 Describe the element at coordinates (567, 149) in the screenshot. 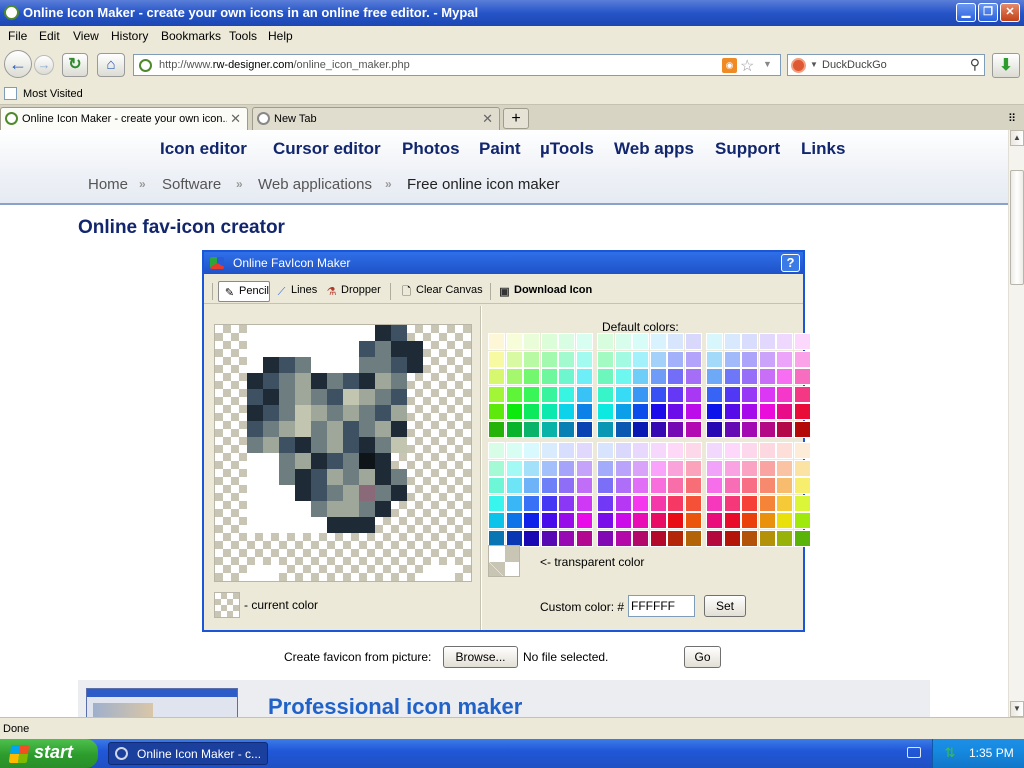

I see `nav-microtools: µTools` at that location.